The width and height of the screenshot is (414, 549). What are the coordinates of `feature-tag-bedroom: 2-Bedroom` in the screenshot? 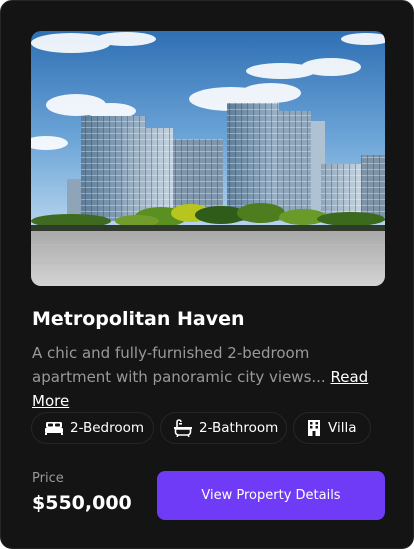 It's located at (92, 428).